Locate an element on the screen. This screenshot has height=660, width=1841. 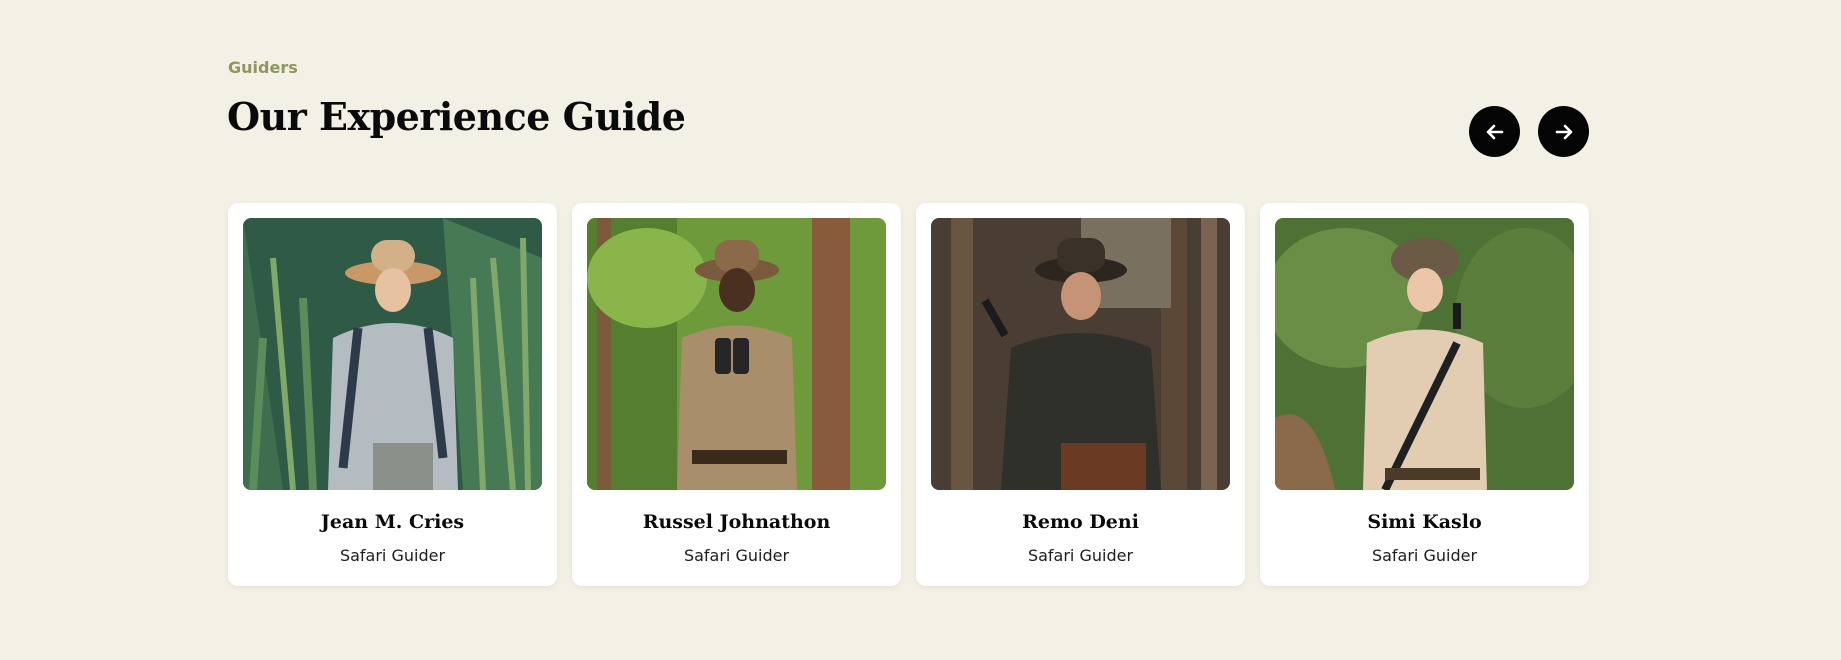
guide-name: Simi Kaslo is located at coordinates (1424, 522).